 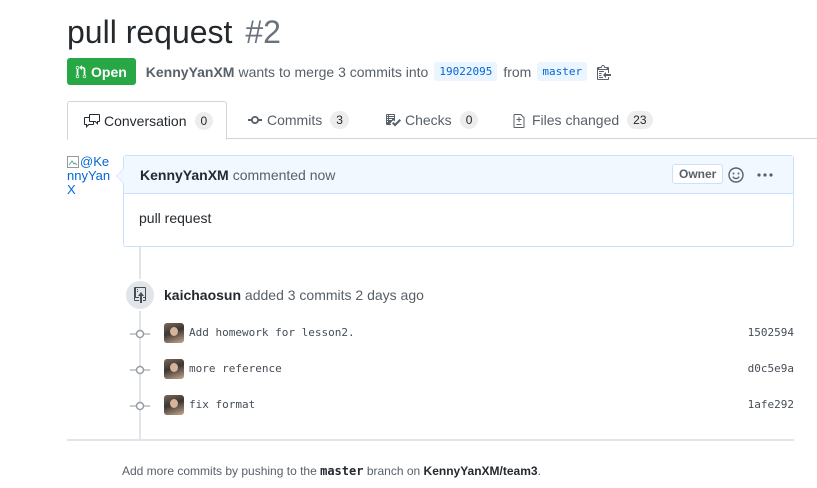 I want to click on comment-author: KennyYanXM, so click(x=184, y=175).